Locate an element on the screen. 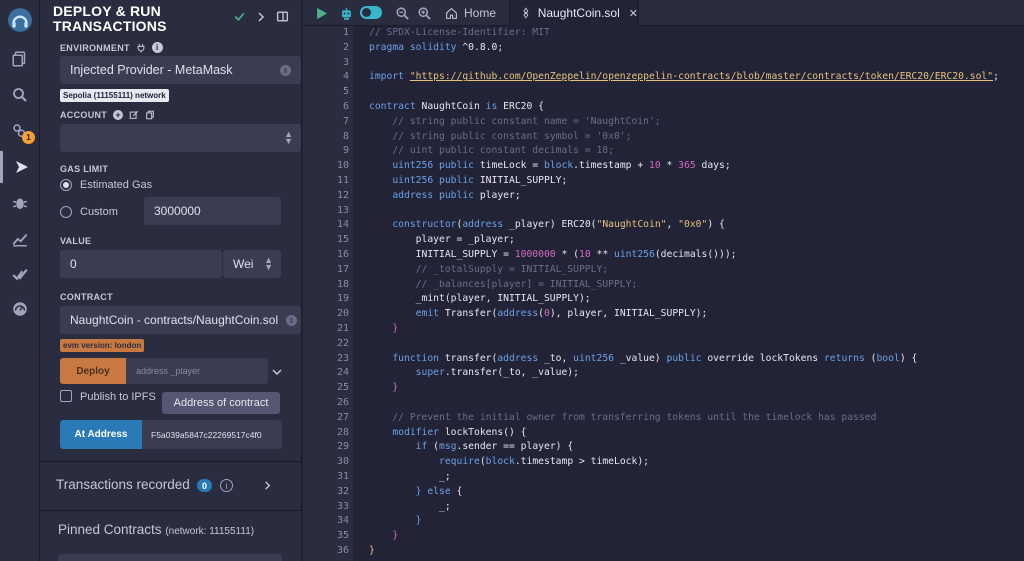 The width and height of the screenshot is (1024, 561). panel-title: DEPLOY & RUN TRANSACTIONS is located at coordinates (110, 18).